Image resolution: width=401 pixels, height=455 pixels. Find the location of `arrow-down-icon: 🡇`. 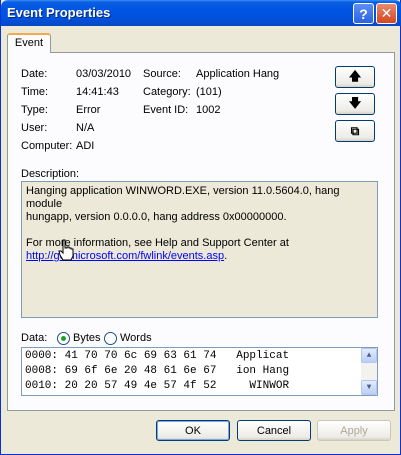

arrow-down-icon: 🡇 is located at coordinates (355, 102).